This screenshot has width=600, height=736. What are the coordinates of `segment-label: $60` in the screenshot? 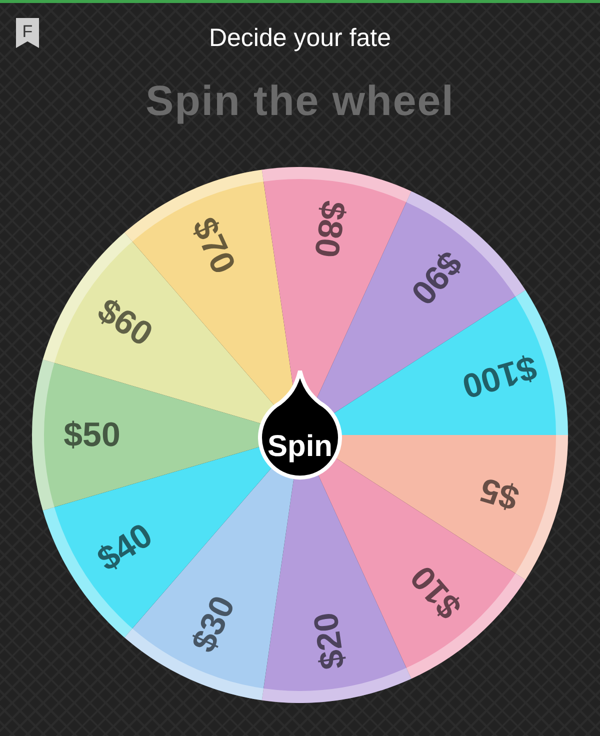 It's located at (125, 322).